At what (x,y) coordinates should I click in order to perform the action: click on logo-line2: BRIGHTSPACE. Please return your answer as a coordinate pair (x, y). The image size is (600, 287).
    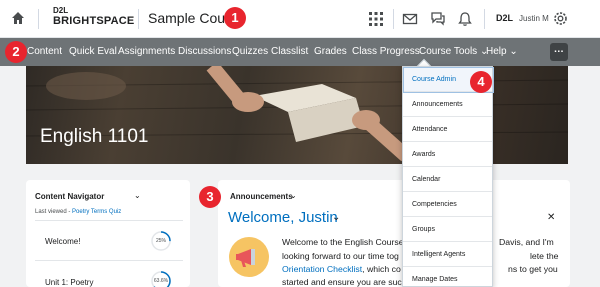
    Looking at the image, I should click on (94, 21).